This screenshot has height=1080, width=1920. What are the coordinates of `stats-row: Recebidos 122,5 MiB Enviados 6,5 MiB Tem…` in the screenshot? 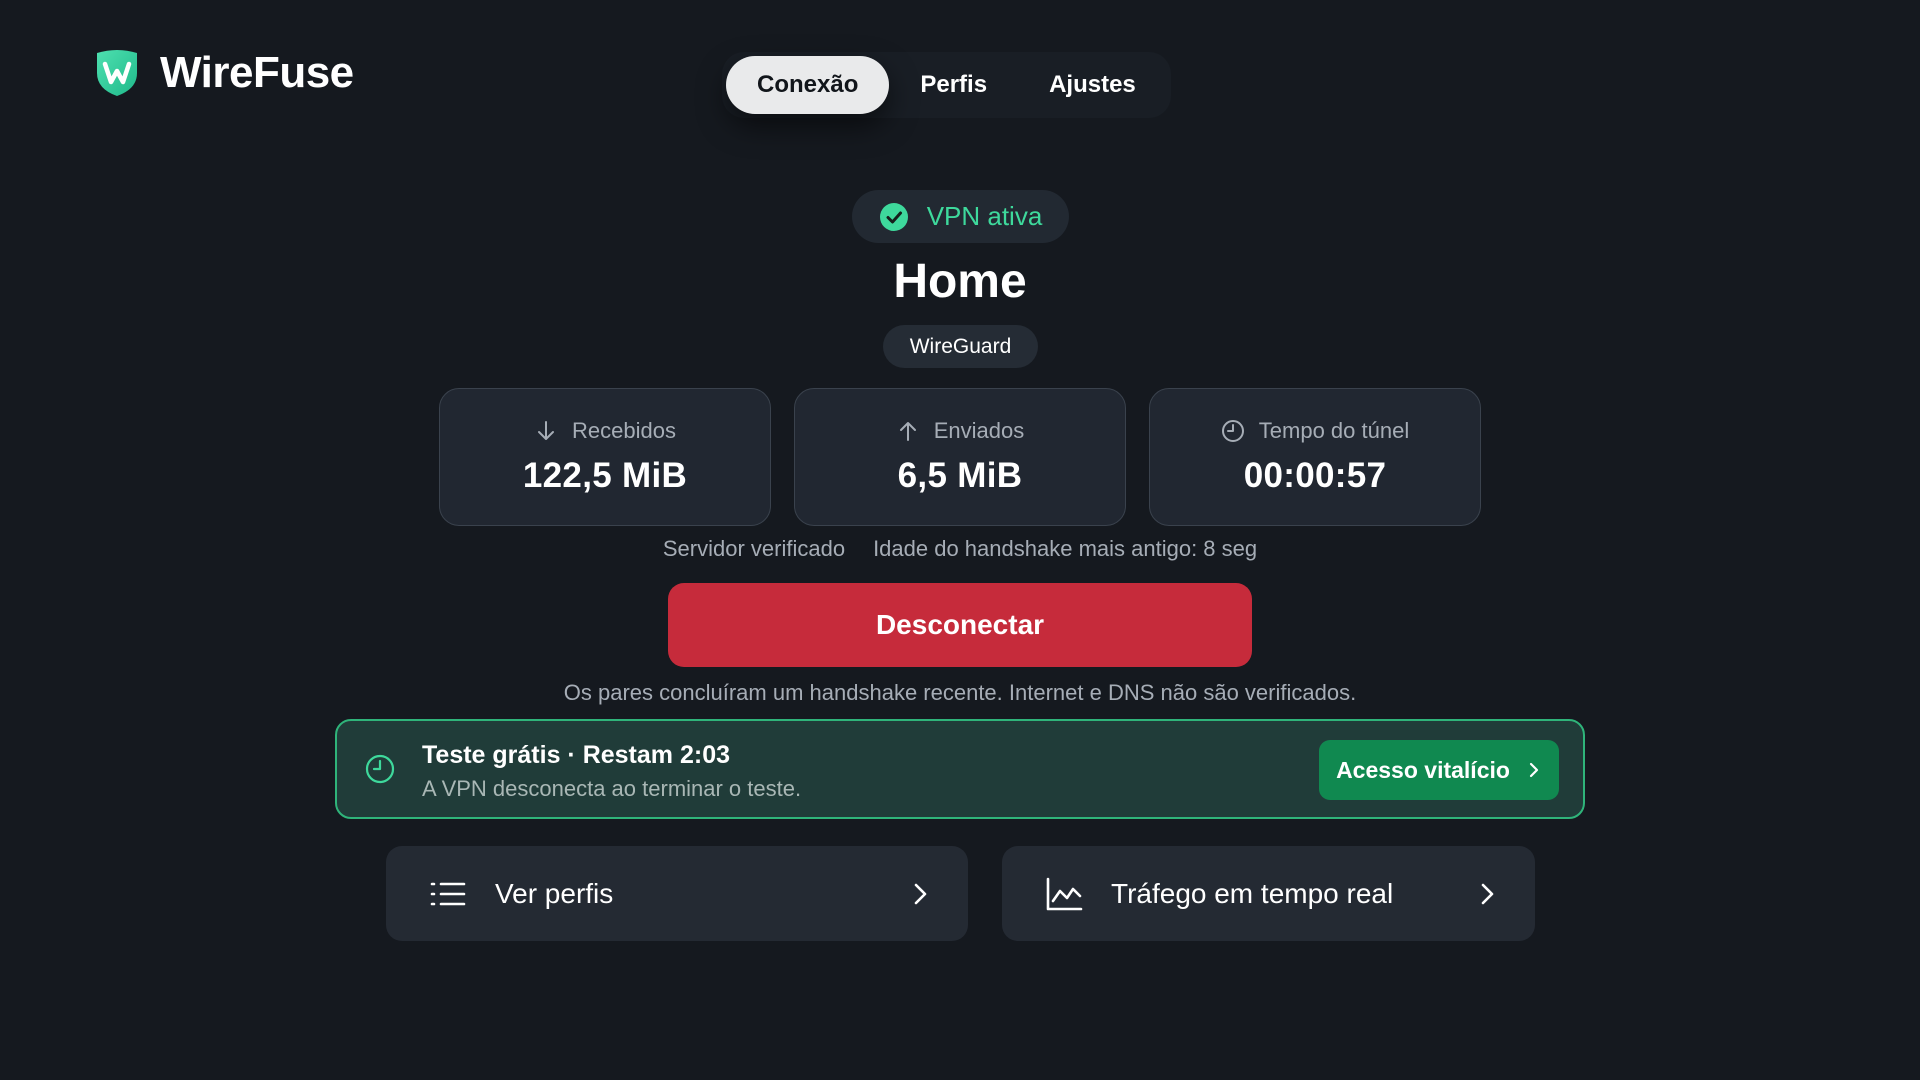 It's located at (960, 457).